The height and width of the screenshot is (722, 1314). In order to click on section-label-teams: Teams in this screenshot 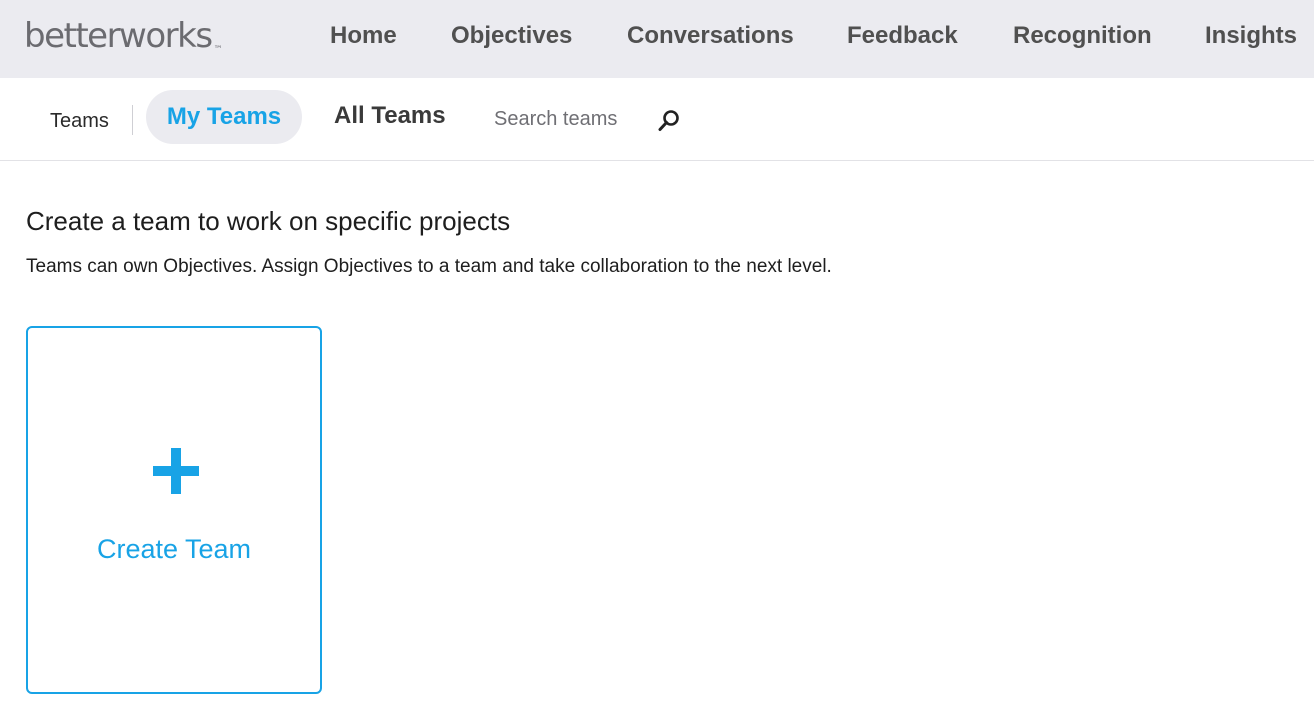, I will do `click(79, 121)`.